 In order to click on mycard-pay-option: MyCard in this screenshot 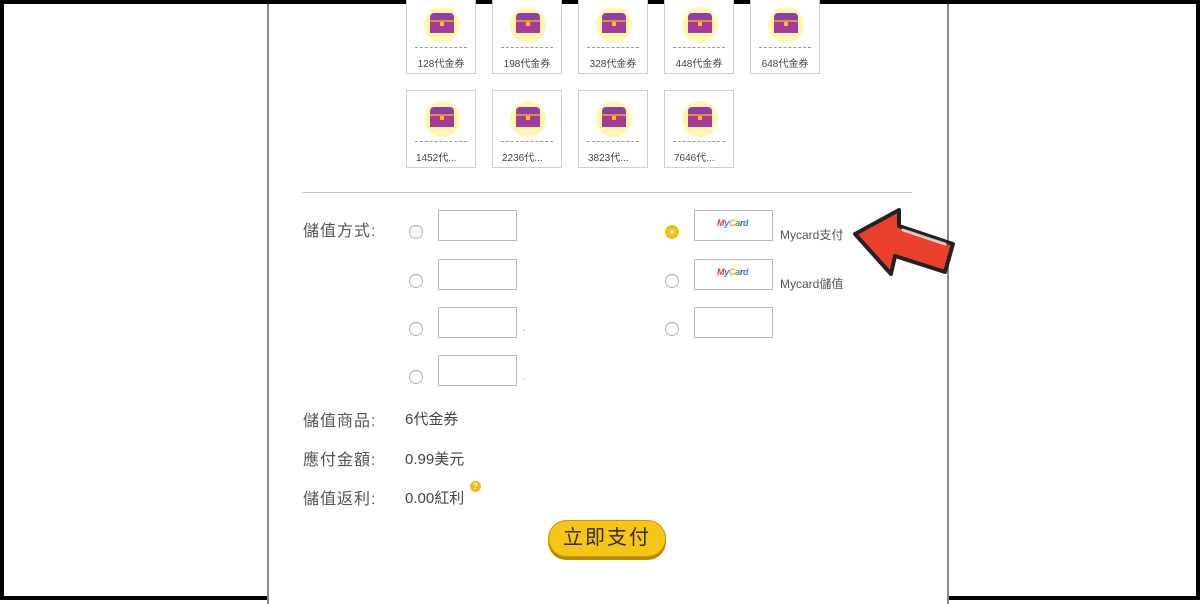, I will do `click(733, 225)`.